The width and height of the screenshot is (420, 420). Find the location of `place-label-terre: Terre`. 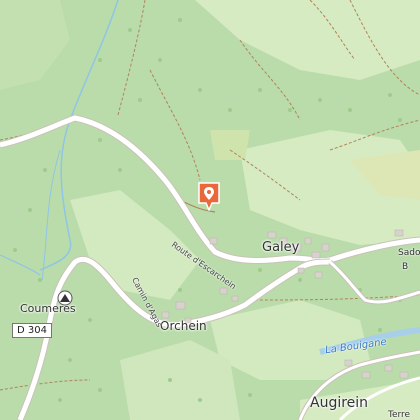

place-label-terre: Terre is located at coordinates (399, 415).